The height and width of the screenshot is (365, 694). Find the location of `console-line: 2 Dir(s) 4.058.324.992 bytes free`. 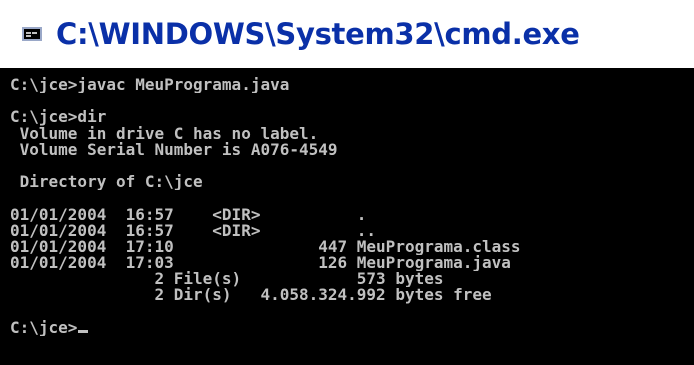

console-line: 2 Dir(s) 4.058.324.992 bytes free is located at coordinates (251, 295).